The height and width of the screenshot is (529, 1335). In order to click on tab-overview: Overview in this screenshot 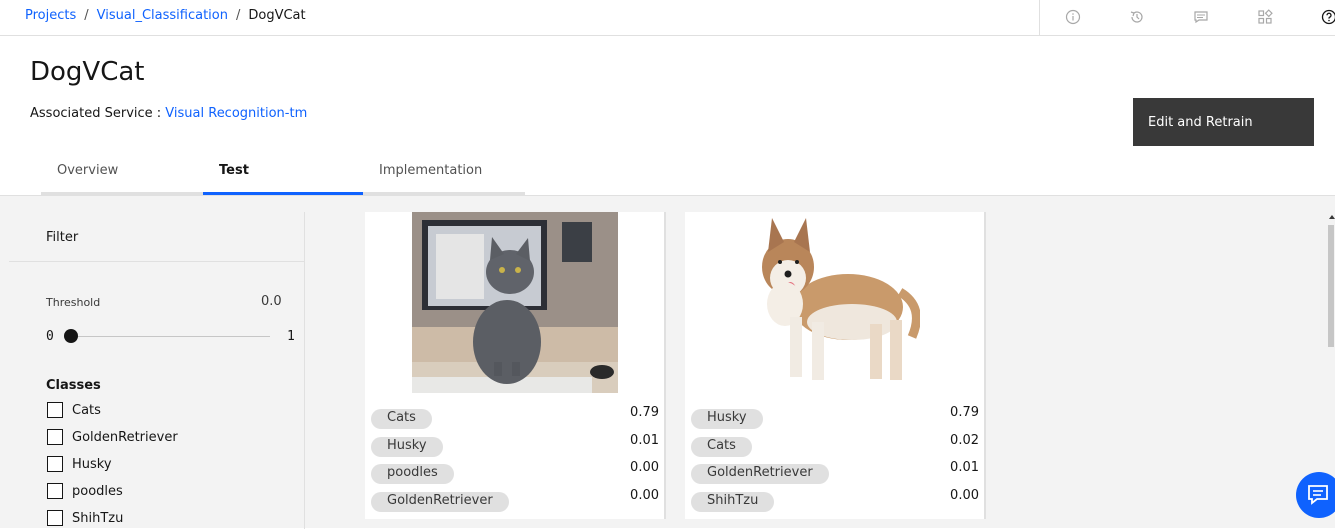, I will do `click(122, 175)`.